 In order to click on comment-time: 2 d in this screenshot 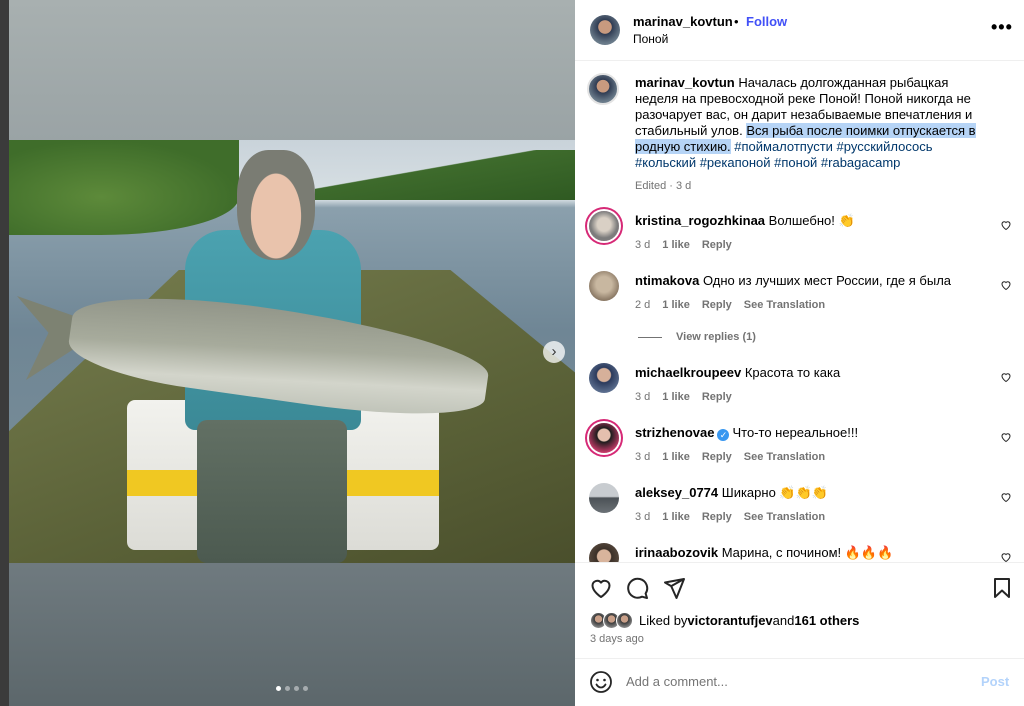, I will do `click(643, 305)`.